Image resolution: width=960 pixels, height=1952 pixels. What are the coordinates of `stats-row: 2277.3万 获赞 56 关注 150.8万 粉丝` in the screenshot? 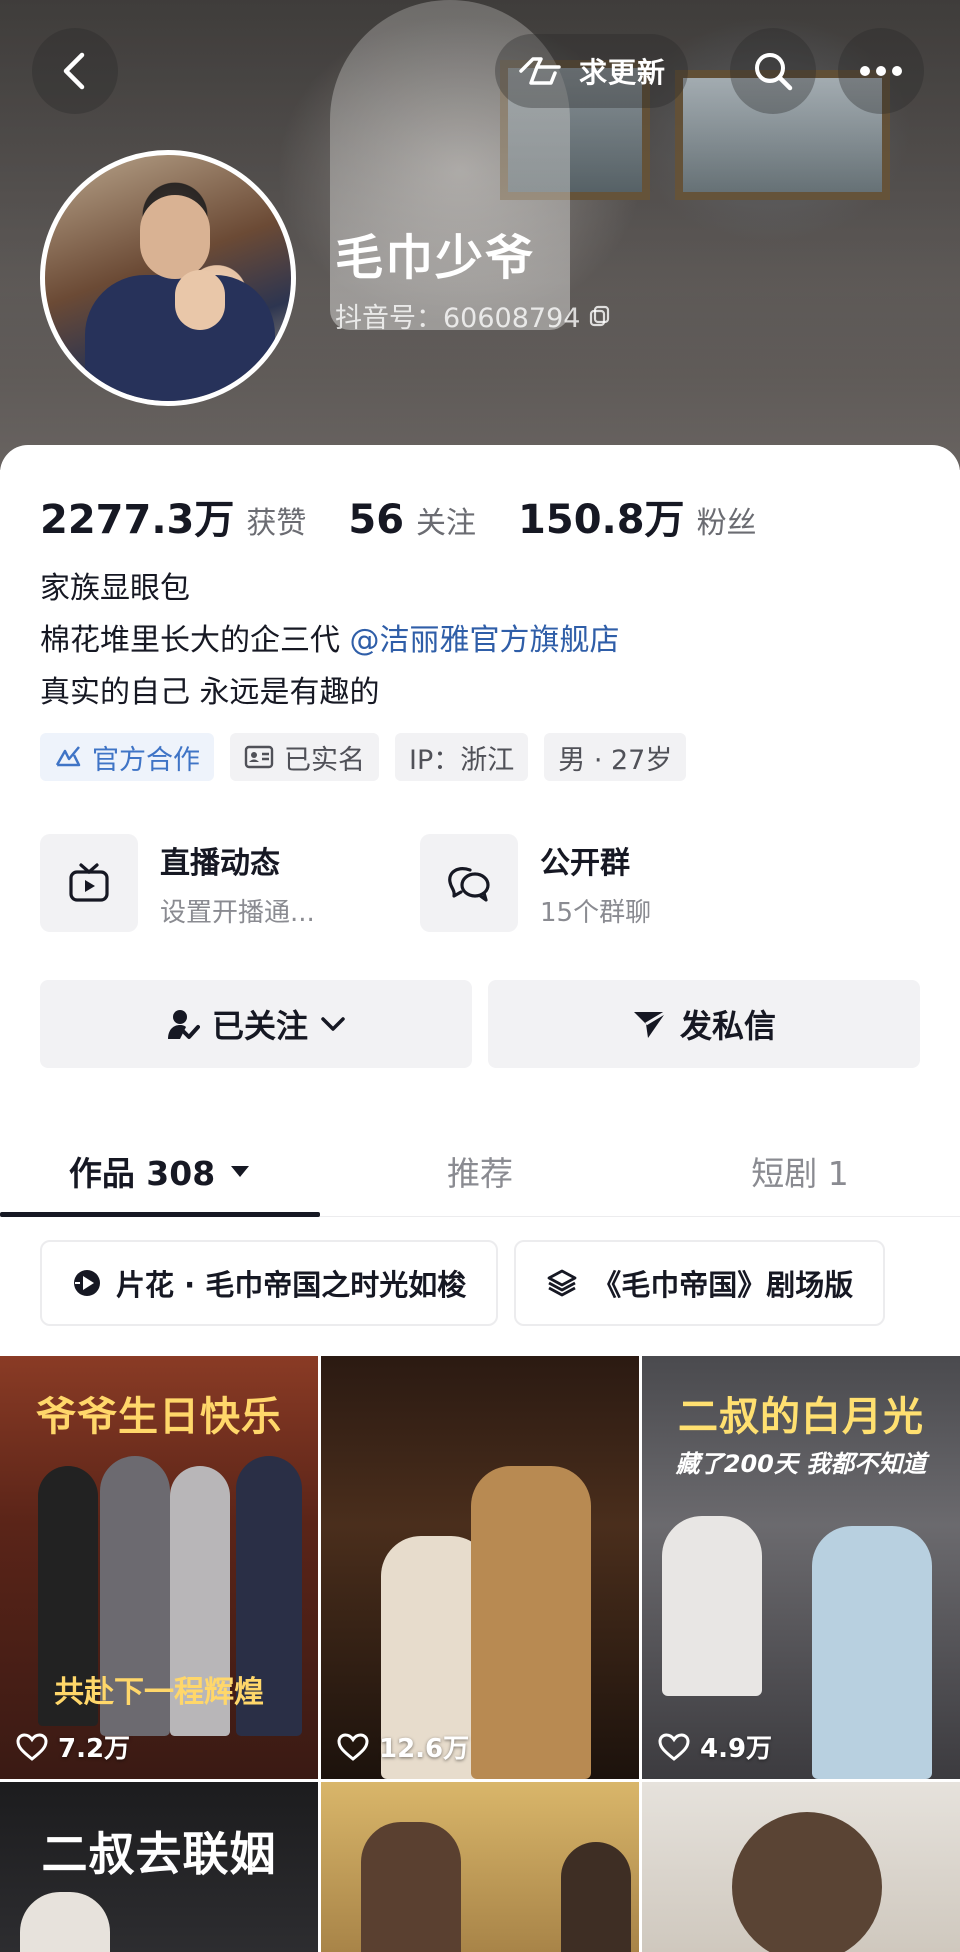 It's located at (419, 516).